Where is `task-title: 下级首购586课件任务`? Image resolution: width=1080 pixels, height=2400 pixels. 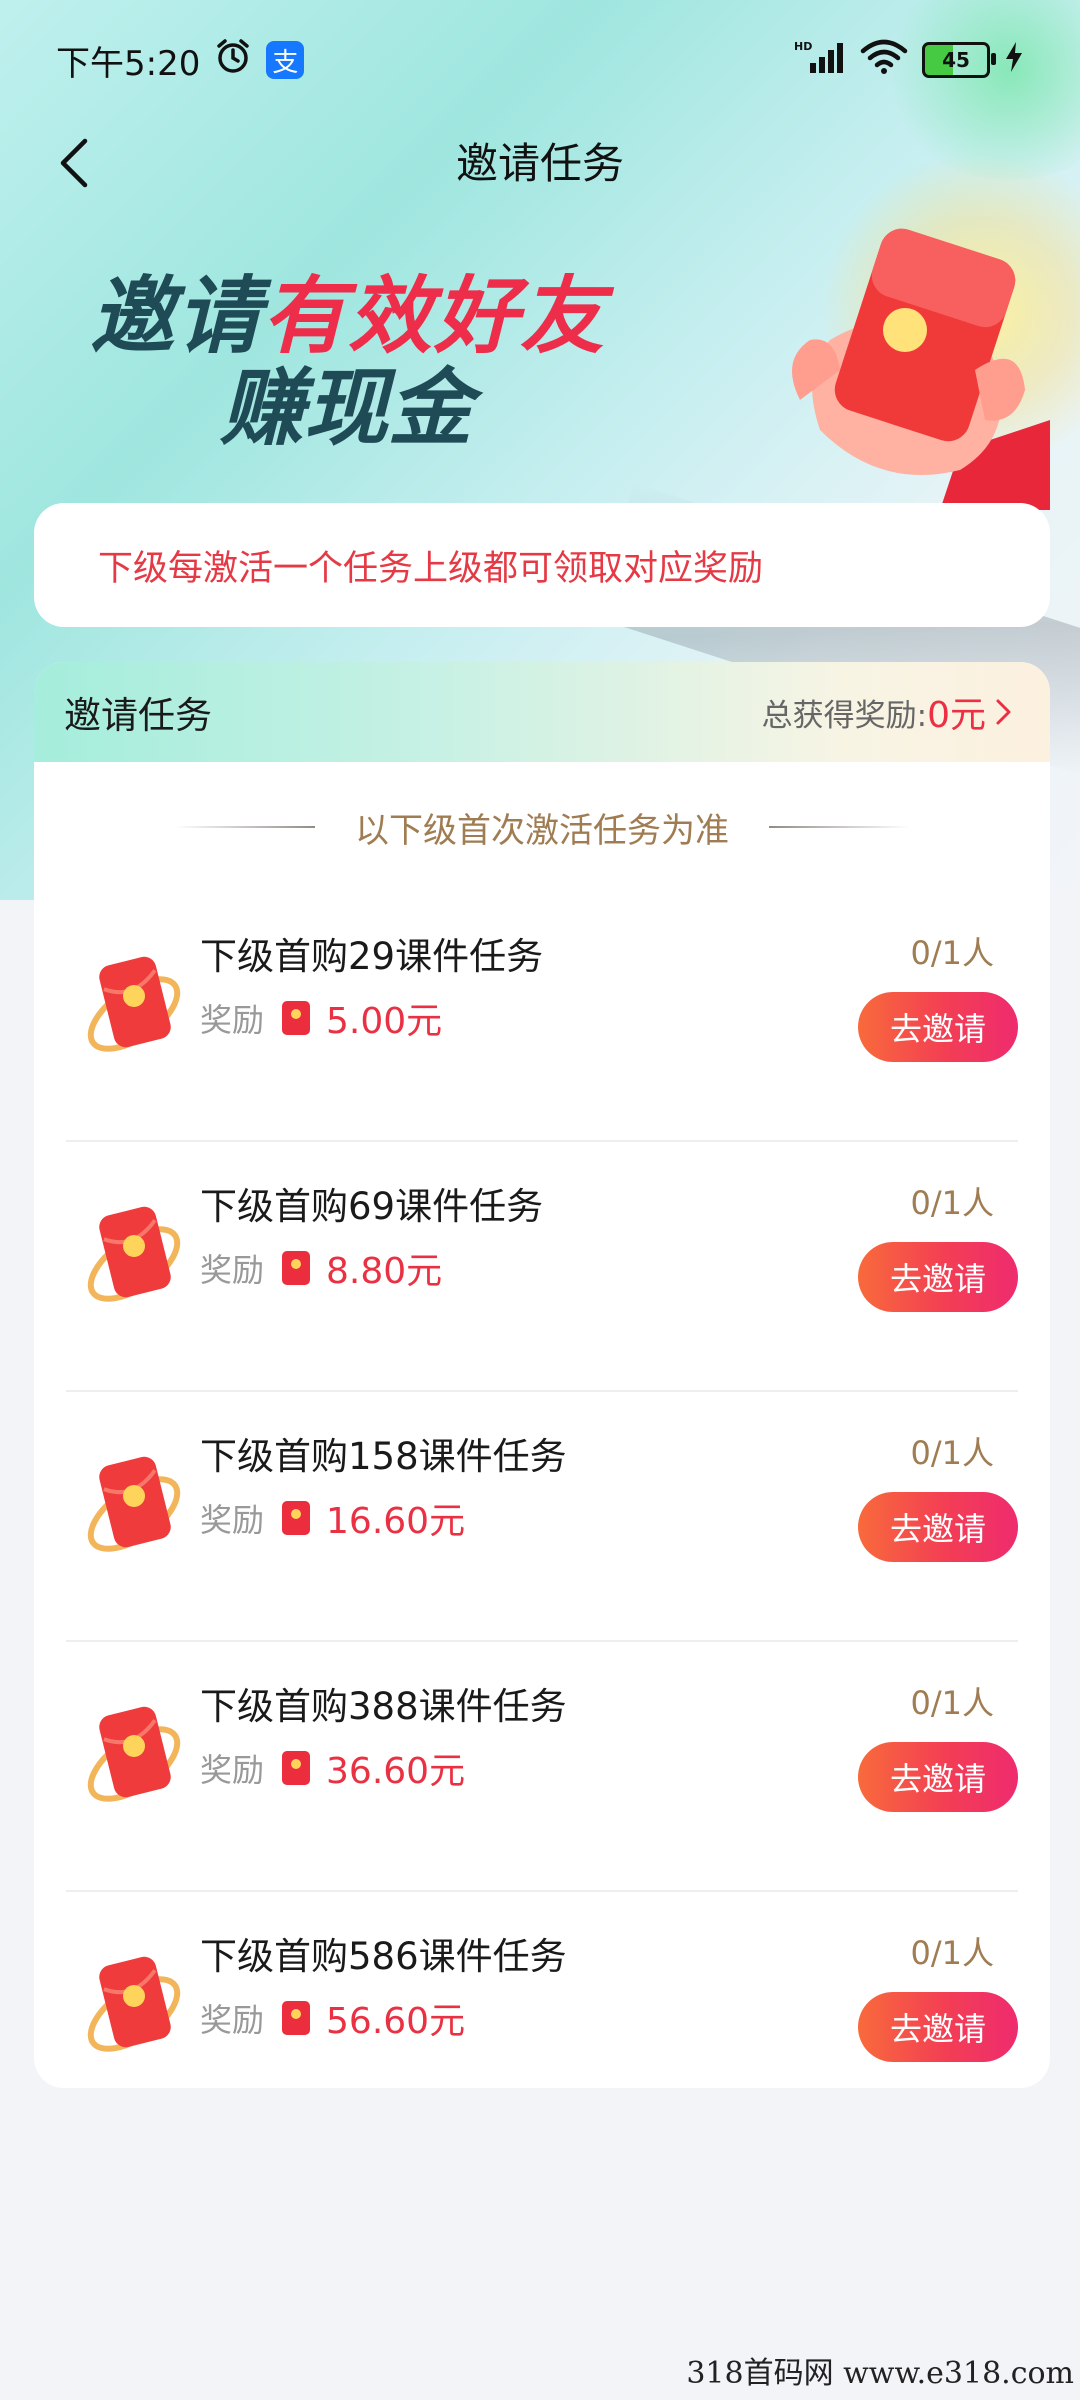
task-title: 下级首购586课件任务 is located at coordinates (383, 1956).